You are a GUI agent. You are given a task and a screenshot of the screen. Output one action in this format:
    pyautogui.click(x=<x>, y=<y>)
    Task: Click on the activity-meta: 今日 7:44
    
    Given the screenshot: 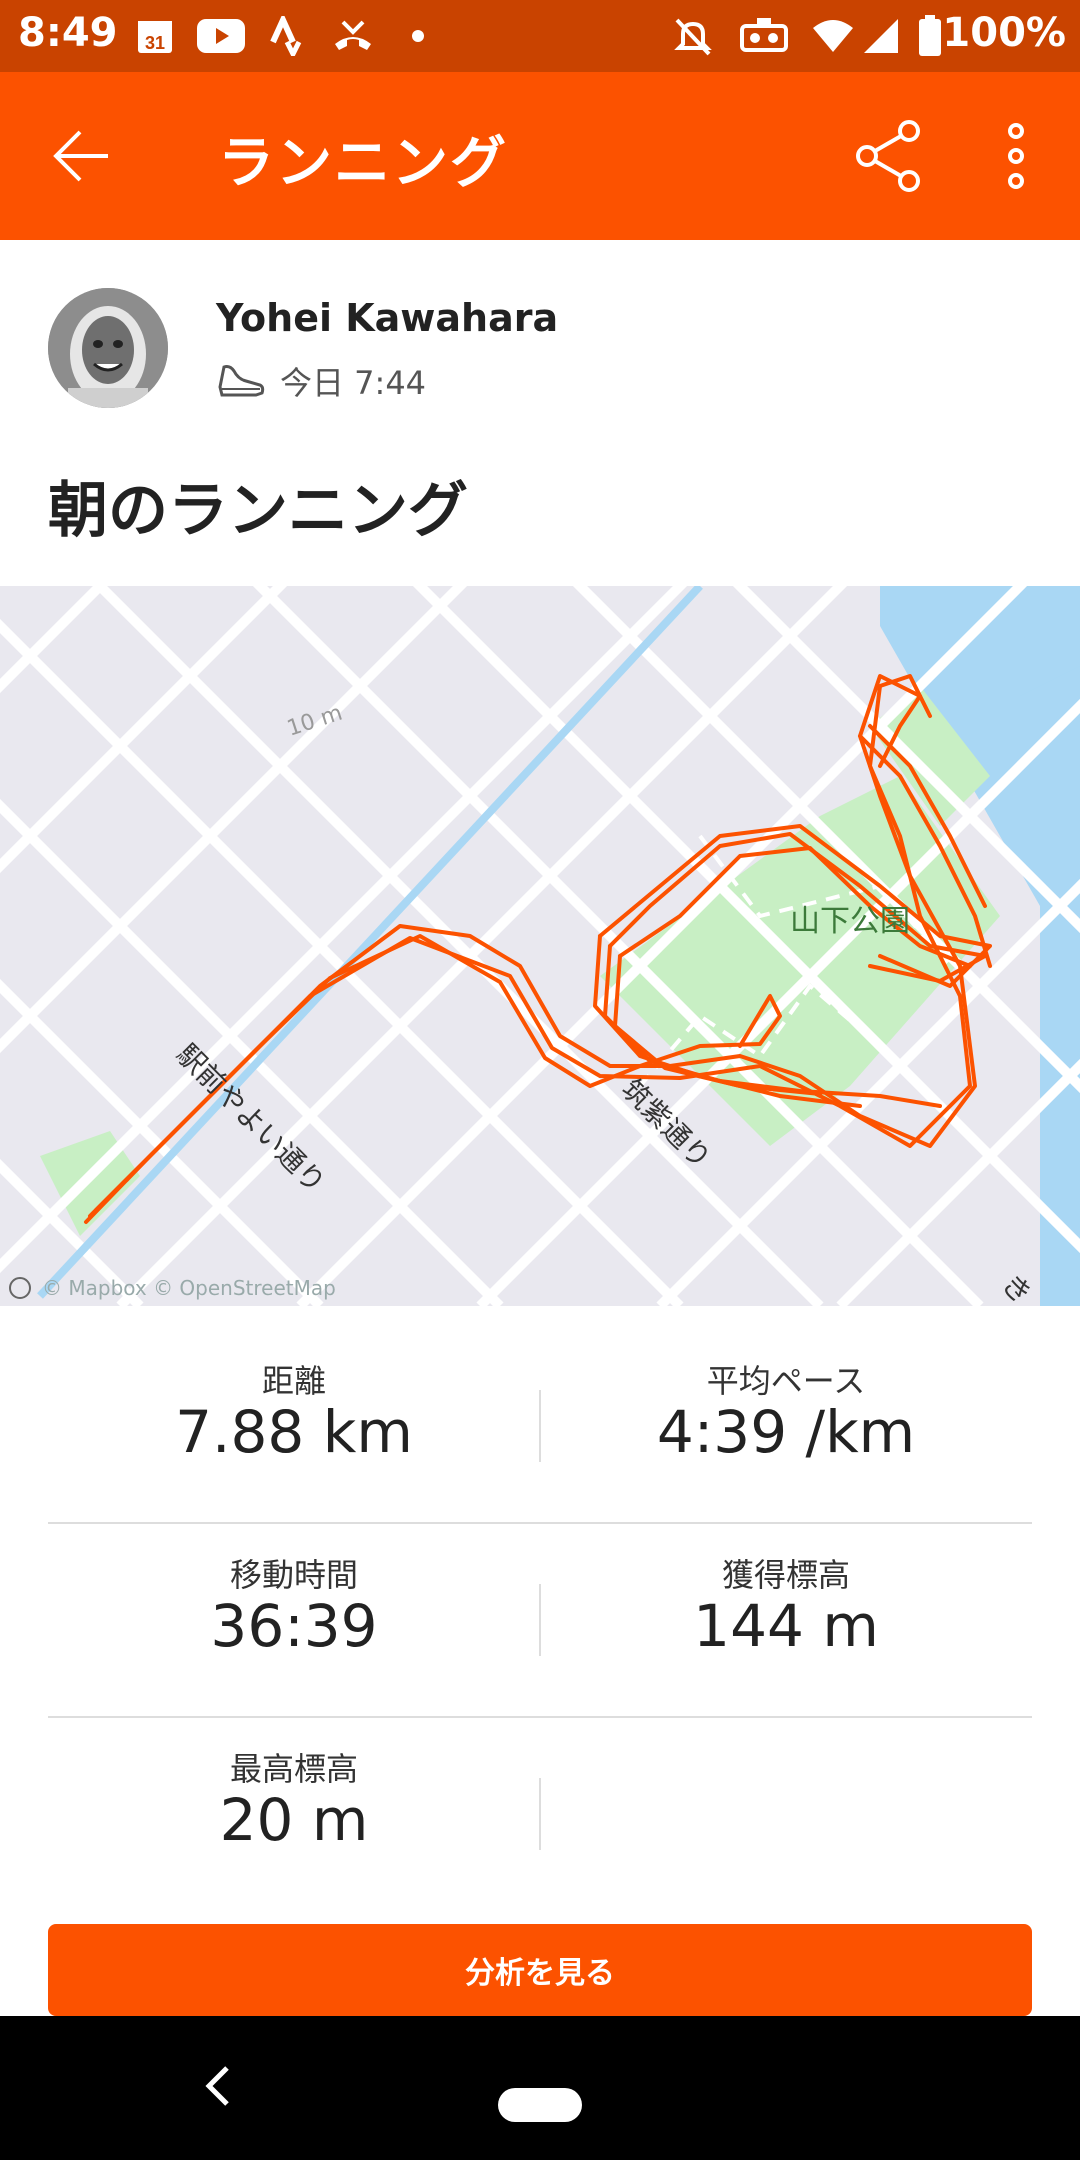 What is the action you would take?
    pyautogui.click(x=321, y=381)
    